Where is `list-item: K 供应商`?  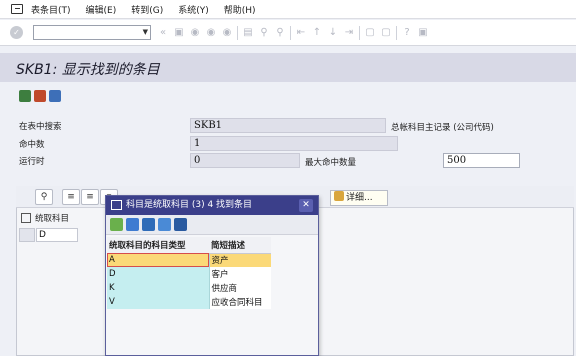 list-item: K 供应商 is located at coordinates (189, 288).